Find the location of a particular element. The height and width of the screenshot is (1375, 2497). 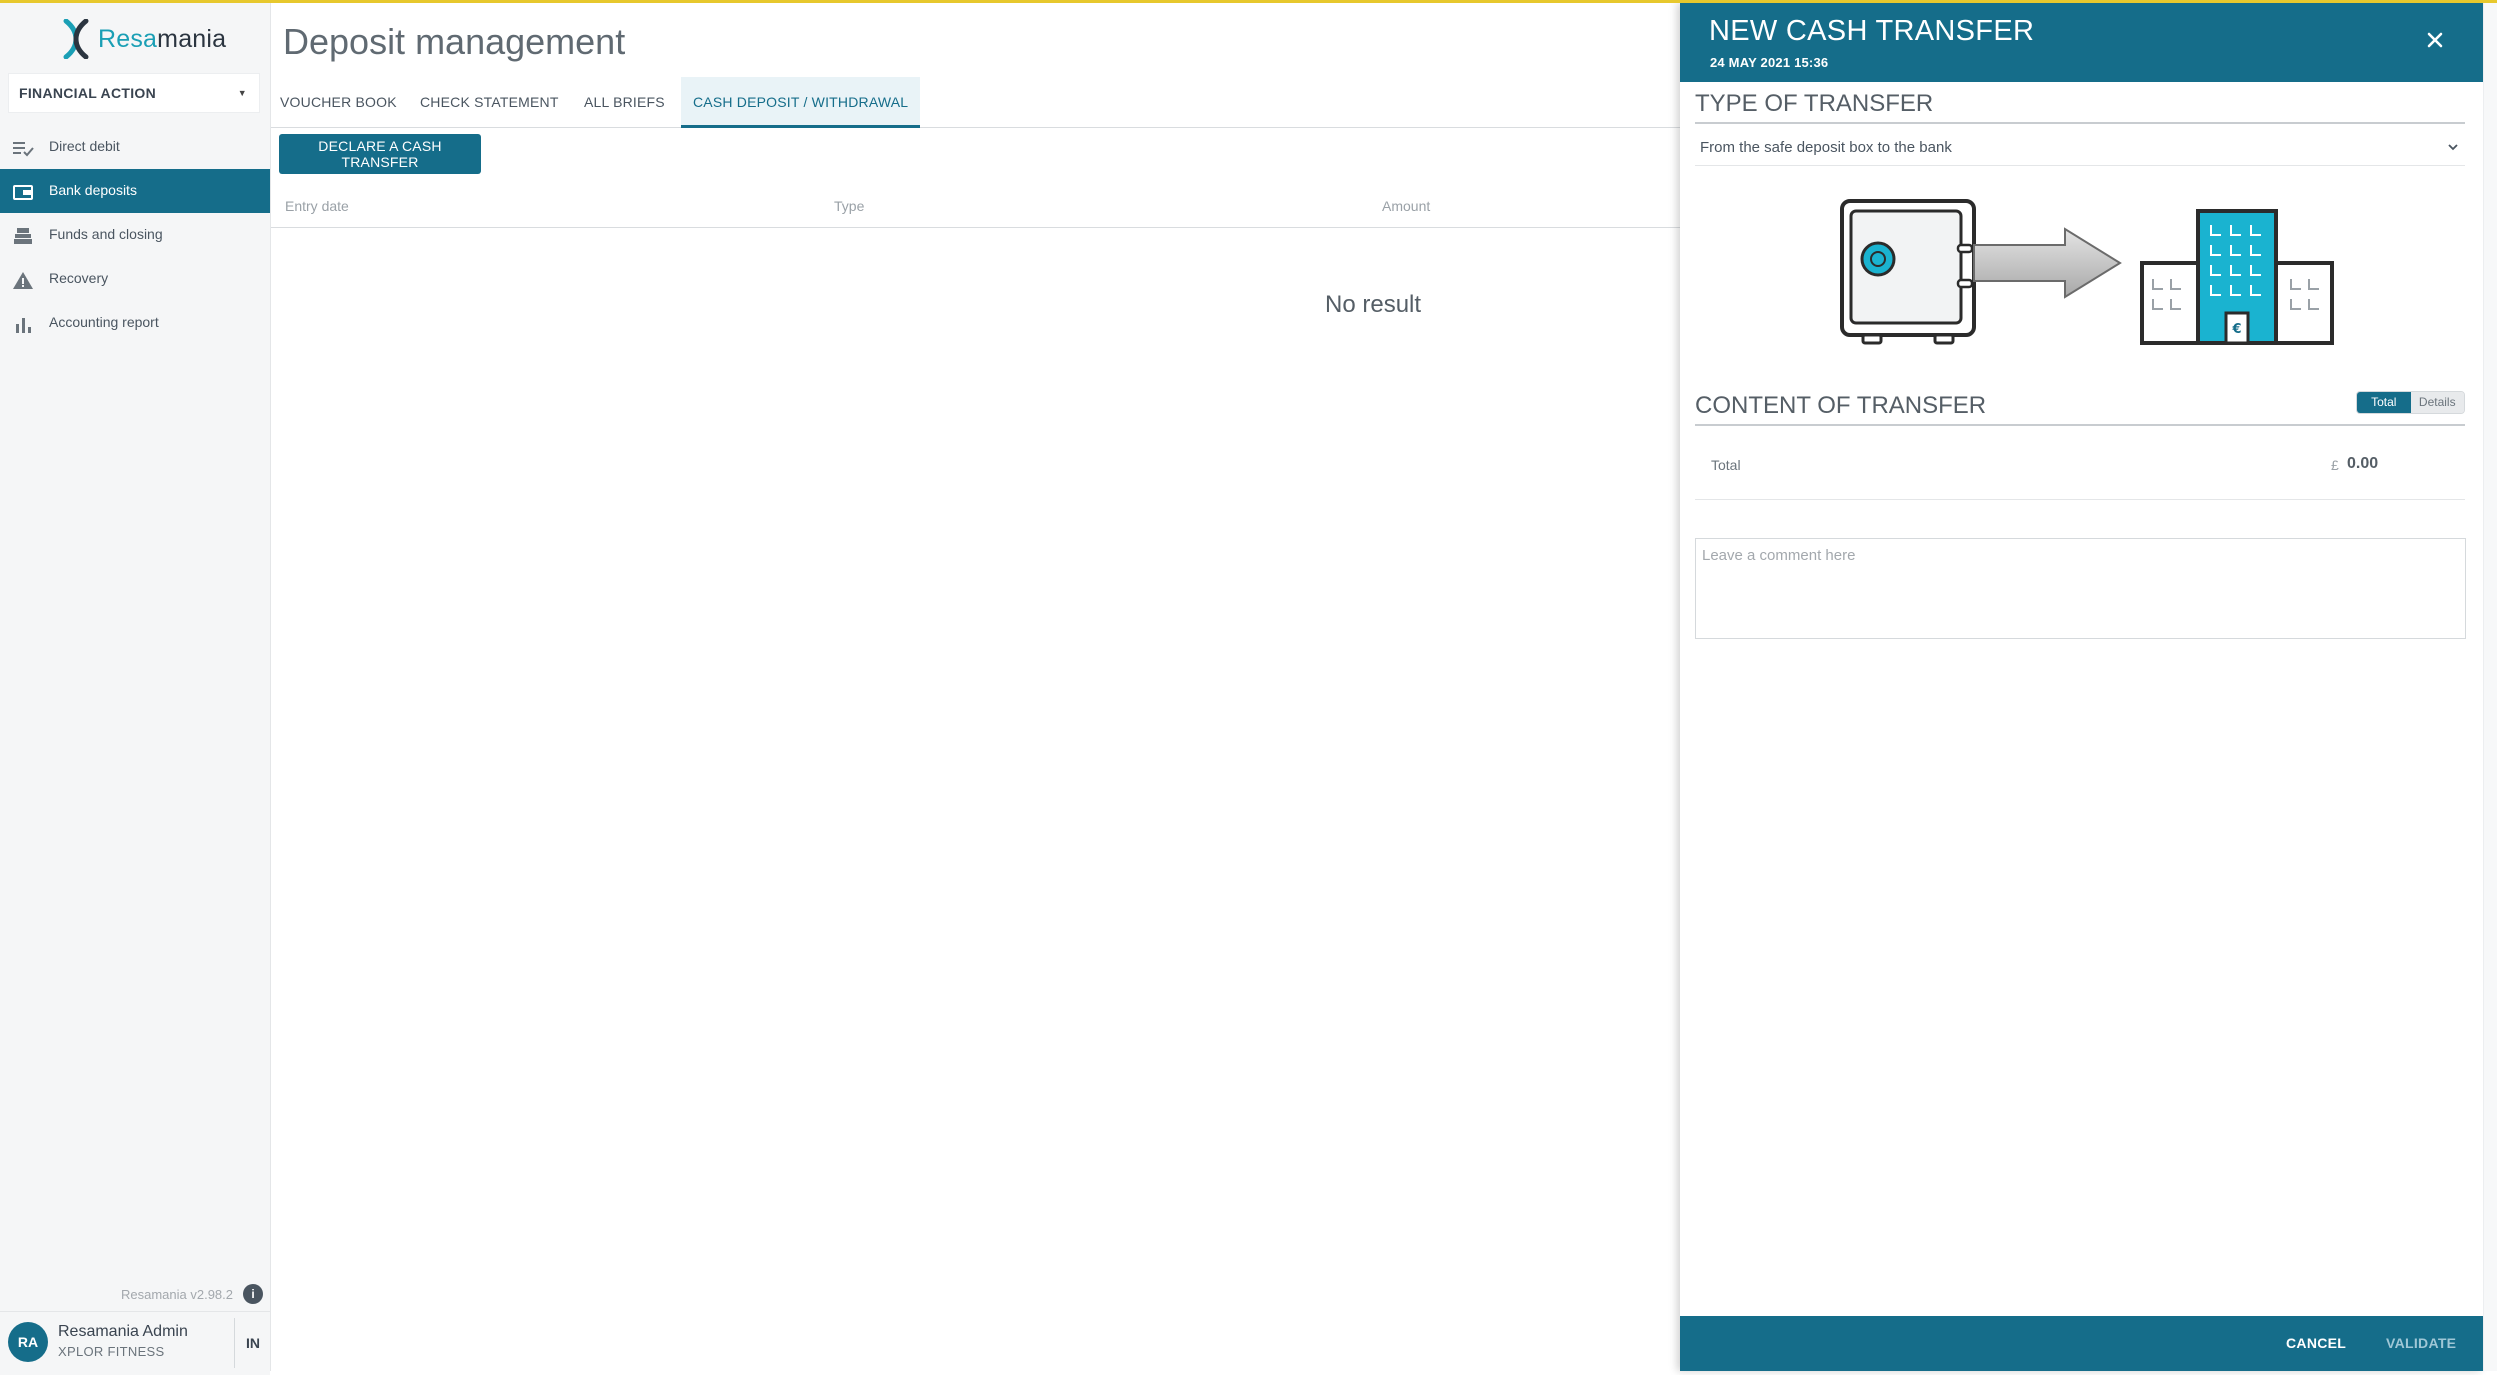

sidebar-item-label: Recovery is located at coordinates (79, 278).